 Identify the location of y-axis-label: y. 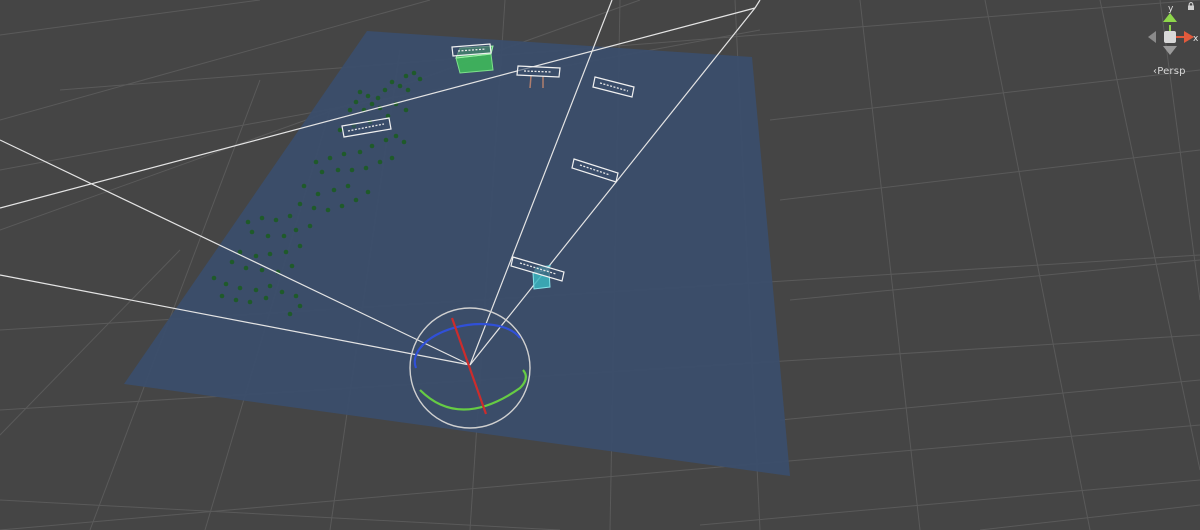
(1171, 9).